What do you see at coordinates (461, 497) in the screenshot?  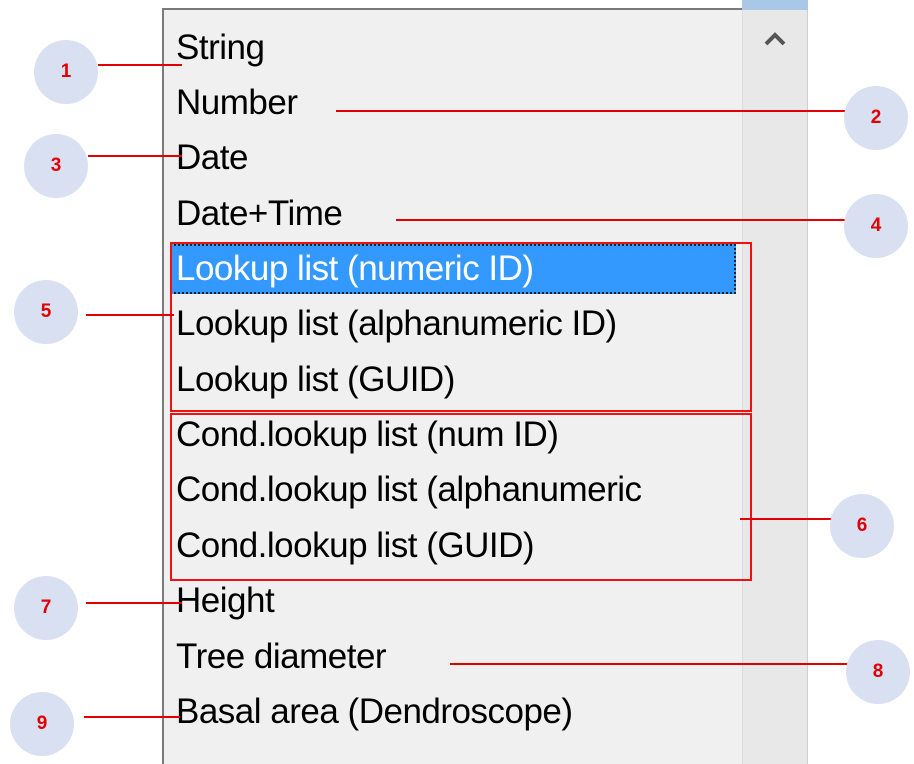 I see `cond-lookup-group-highlight` at bounding box center [461, 497].